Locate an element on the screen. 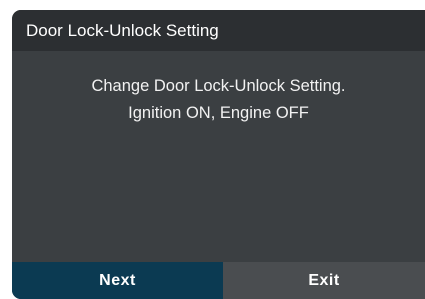  exit-button: Exit is located at coordinates (324, 280).